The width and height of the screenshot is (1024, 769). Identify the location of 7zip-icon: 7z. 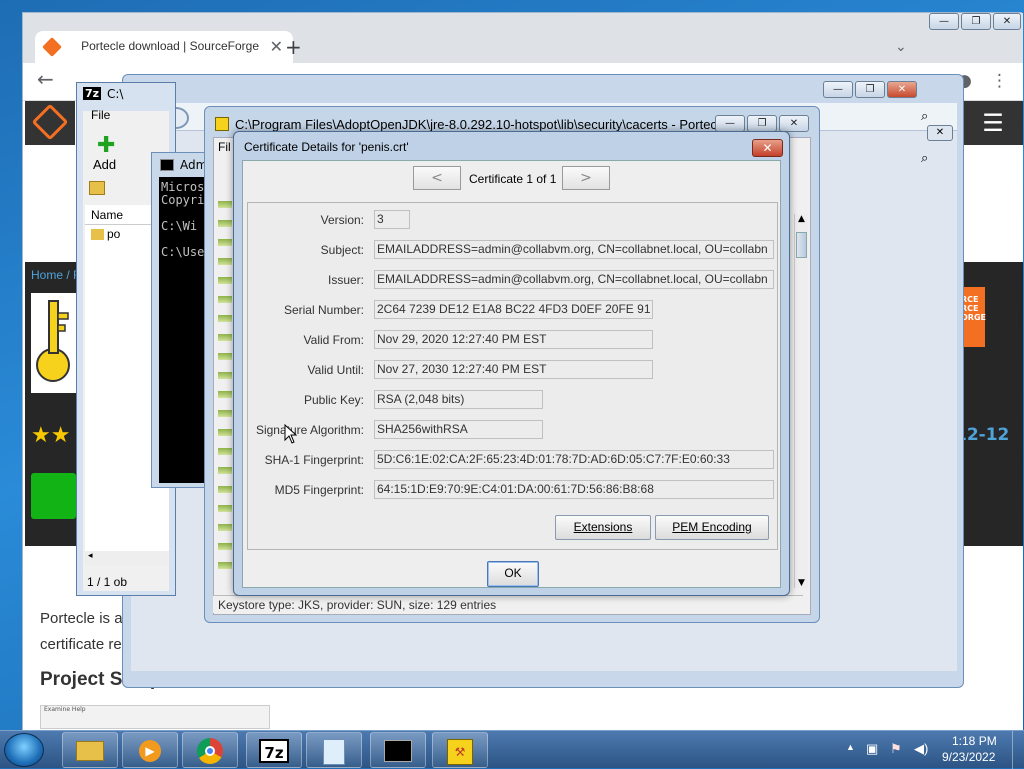
(274, 751).